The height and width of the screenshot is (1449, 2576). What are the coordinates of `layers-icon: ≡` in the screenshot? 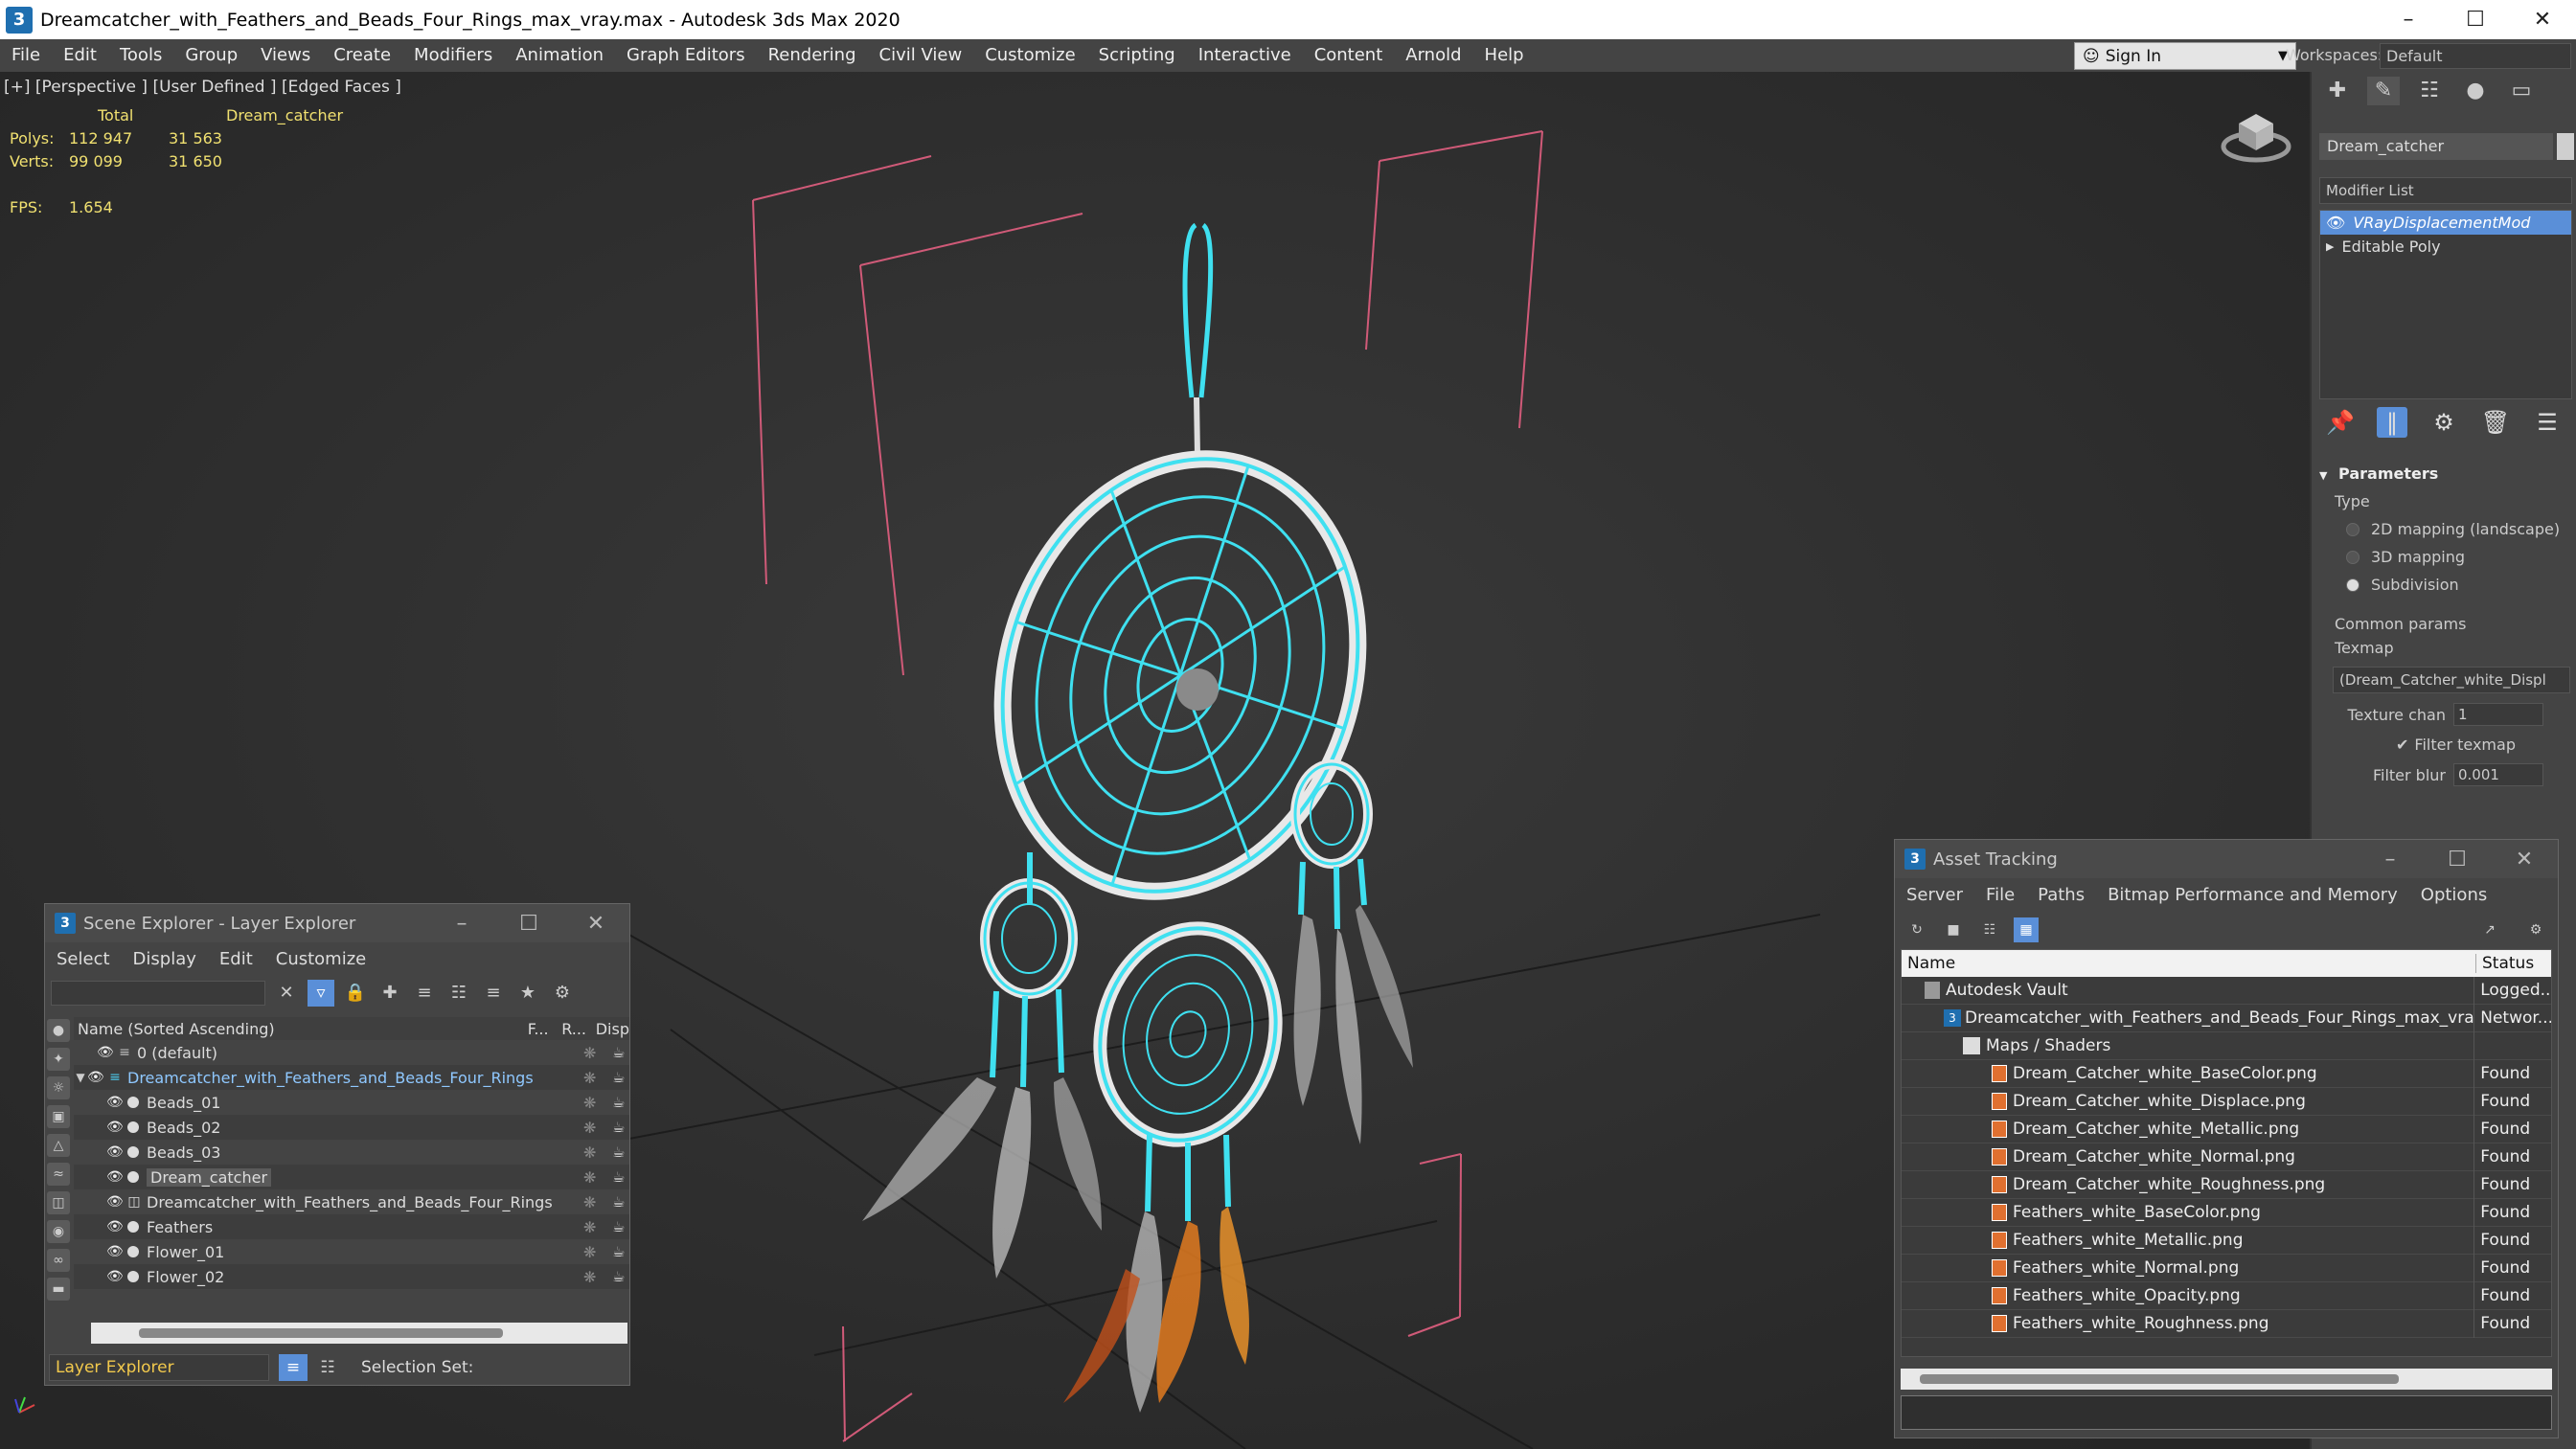 It's located at (424, 993).